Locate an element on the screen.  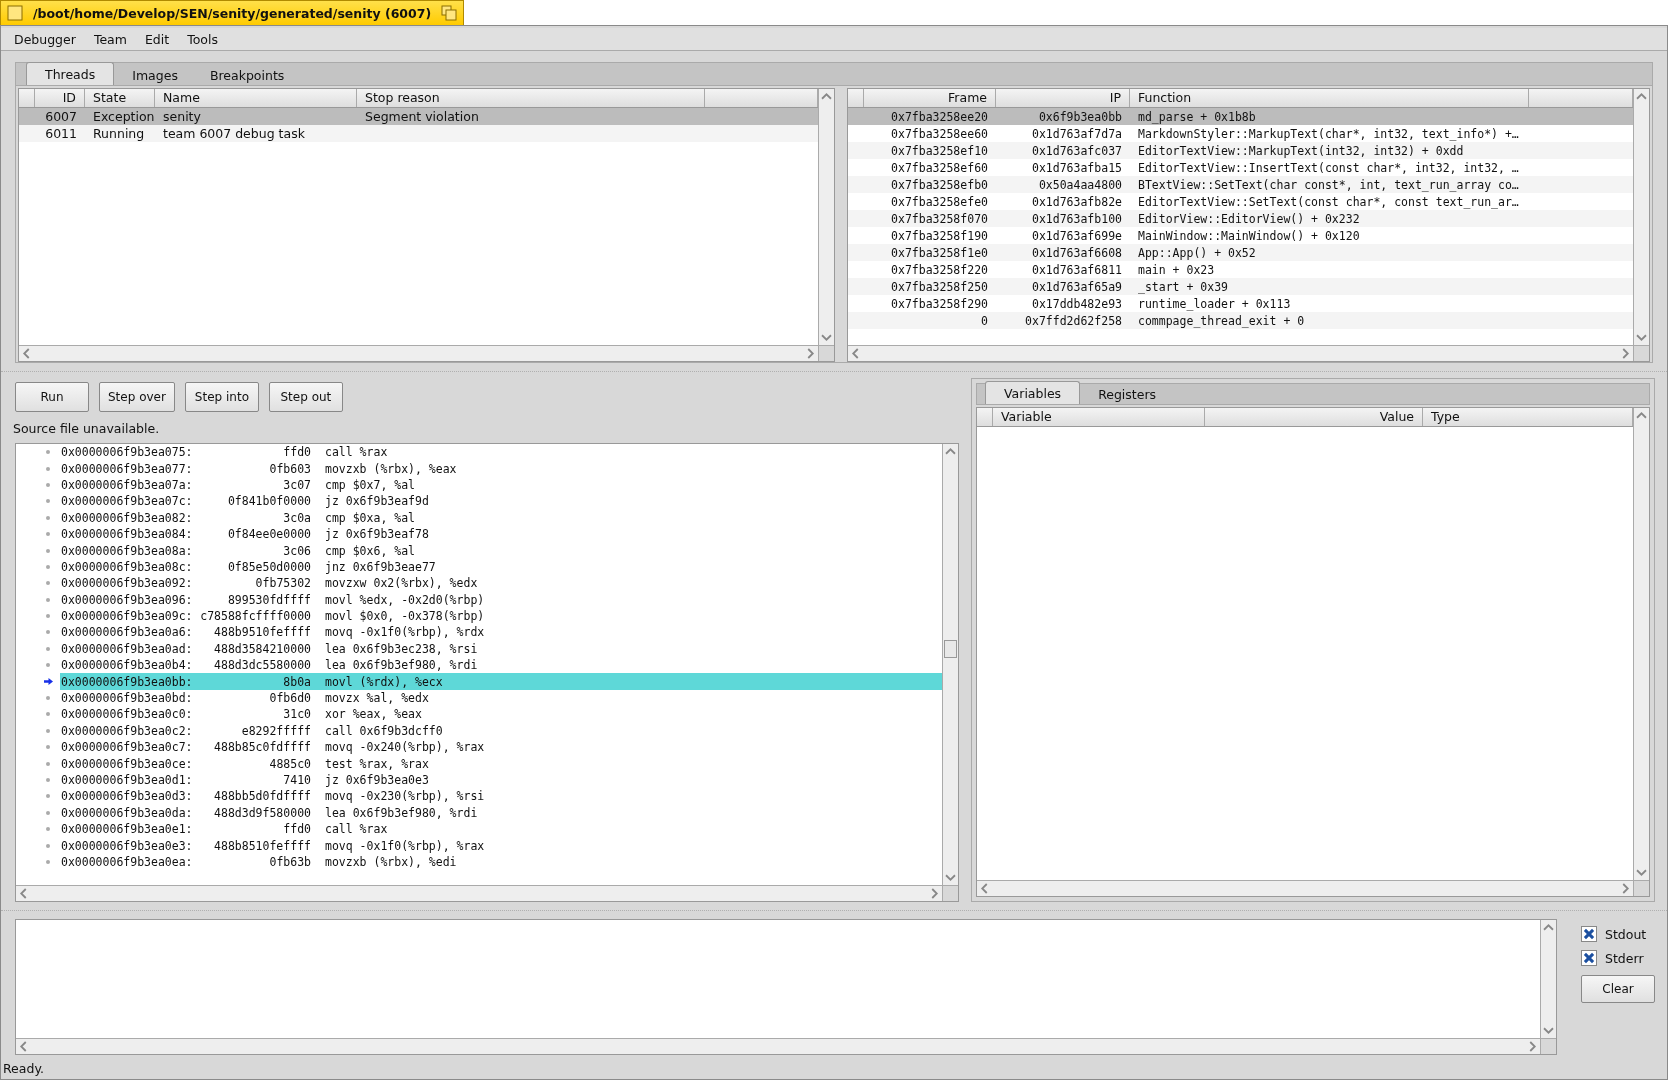
tab: Images is located at coordinates (155, 75).